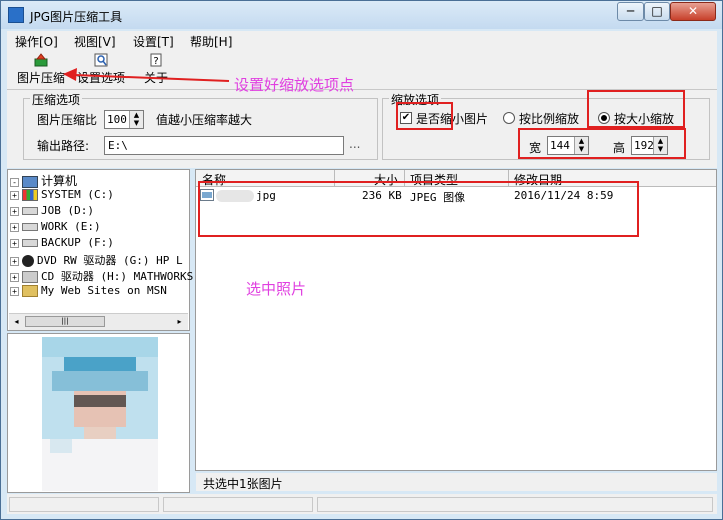 This screenshot has height=520, width=723. I want to click on about-icon: ?, so click(156, 60).